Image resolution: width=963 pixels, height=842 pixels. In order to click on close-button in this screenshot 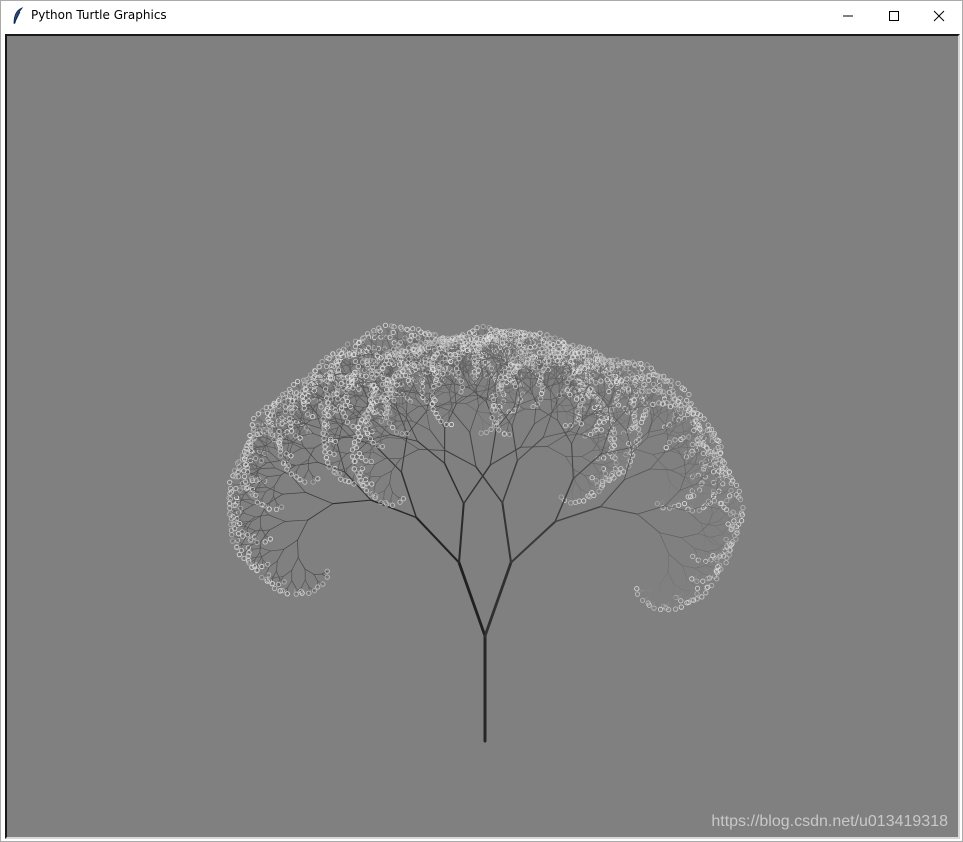, I will do `click(939, 16)`.